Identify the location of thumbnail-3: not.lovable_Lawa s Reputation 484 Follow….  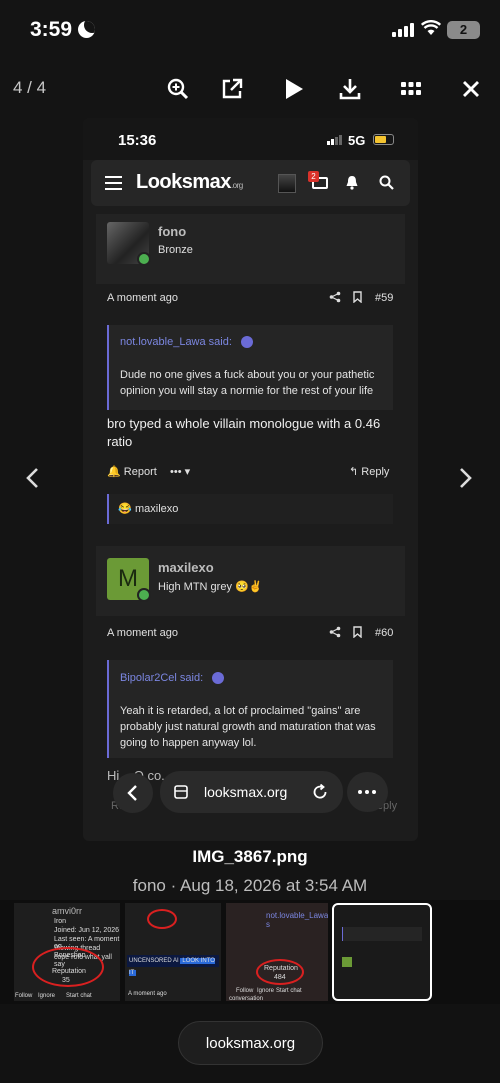
(277, 952).